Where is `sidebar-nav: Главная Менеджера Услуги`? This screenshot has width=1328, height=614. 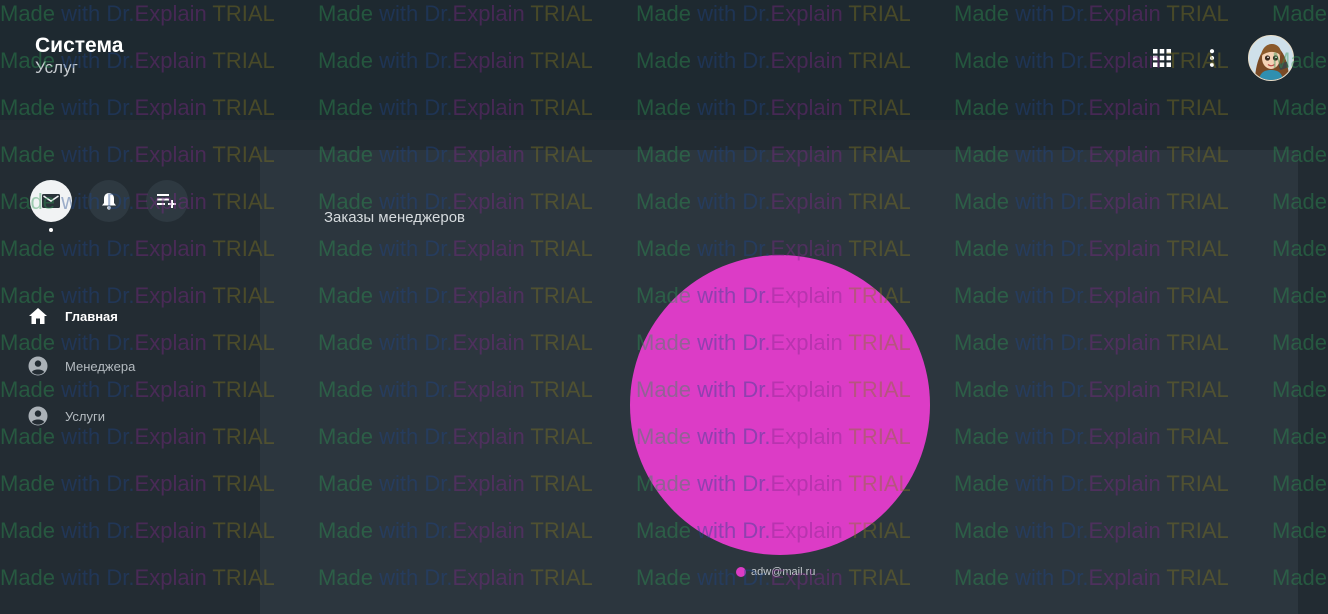
sidebar-nav: Главная Менеджера Услуги is located at coordinates (130, 366).